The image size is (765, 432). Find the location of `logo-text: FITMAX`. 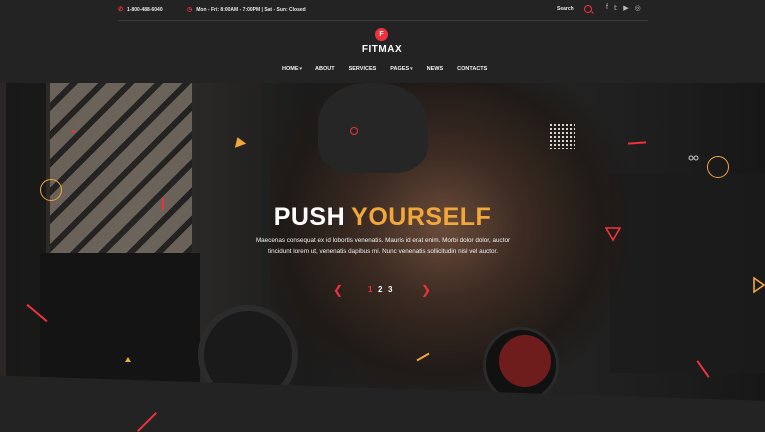

logo-text: FITMAX is located at coordinates (382, 49).